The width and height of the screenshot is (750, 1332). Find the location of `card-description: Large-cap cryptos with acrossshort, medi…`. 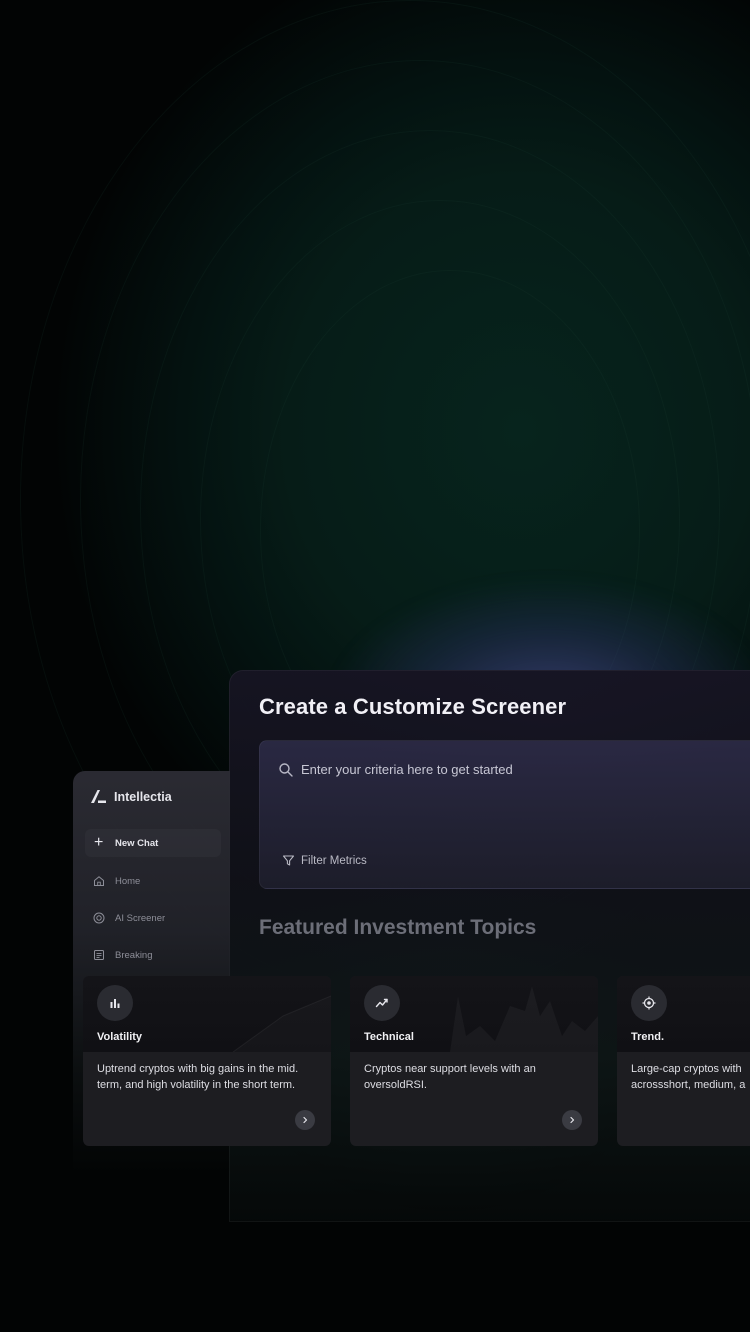

card-description: Large-cap cryptos with acrossshort, medi… is located at coordinates (688, 1077).